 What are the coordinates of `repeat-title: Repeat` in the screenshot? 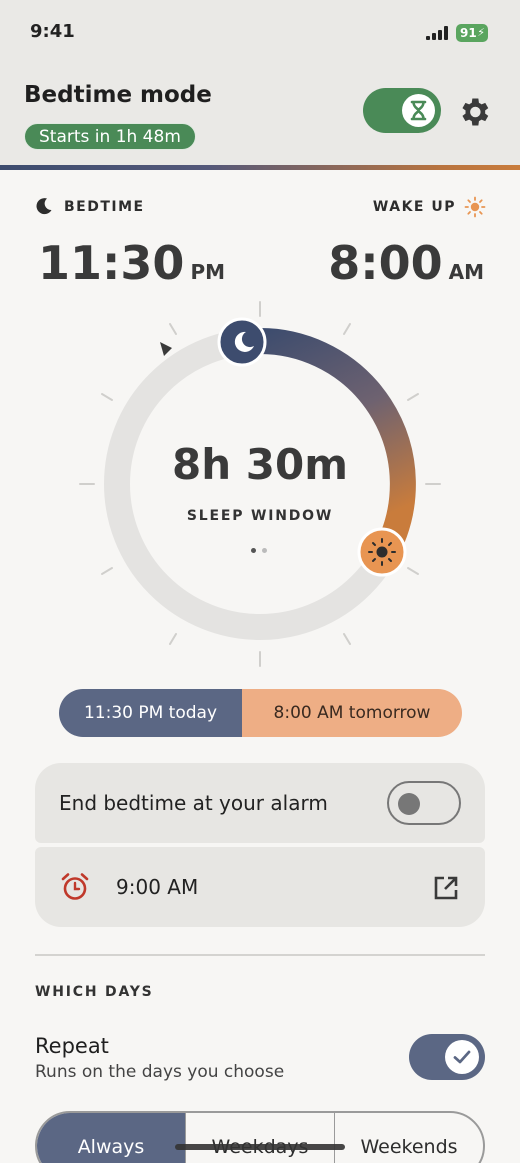 It's located at (72, 1046).